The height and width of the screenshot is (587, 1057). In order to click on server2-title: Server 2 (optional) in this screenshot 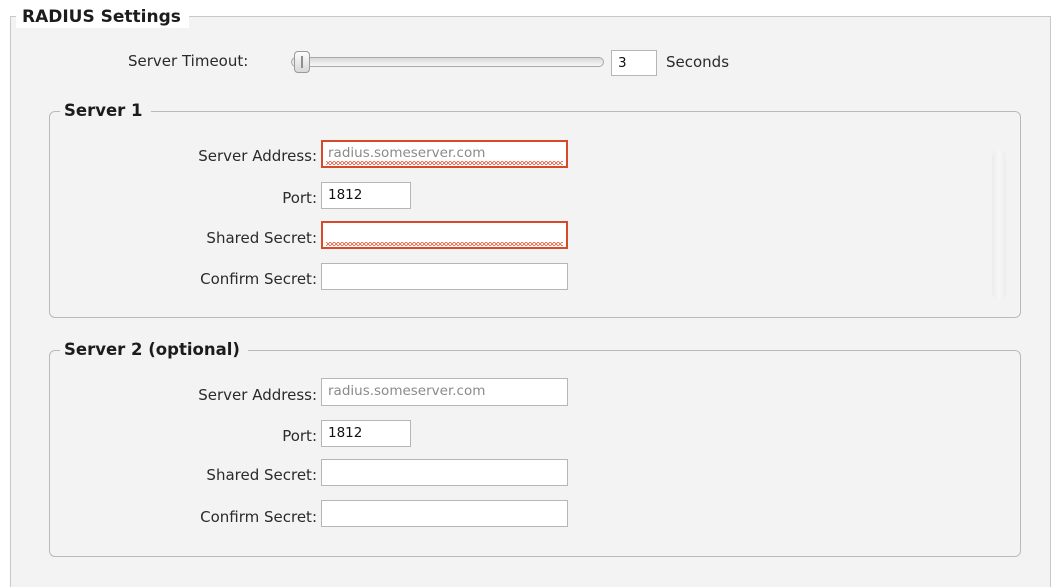, I will do `click(154, 350)`.